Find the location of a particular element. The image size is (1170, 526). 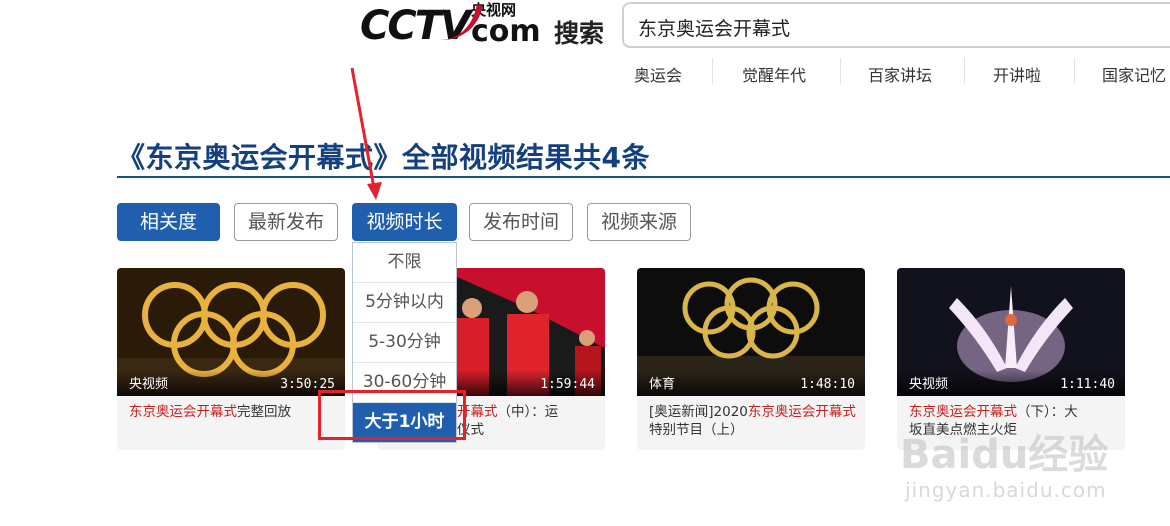

watermark-url: jingyan.baidu.com is located at coordinates (1006, 490).